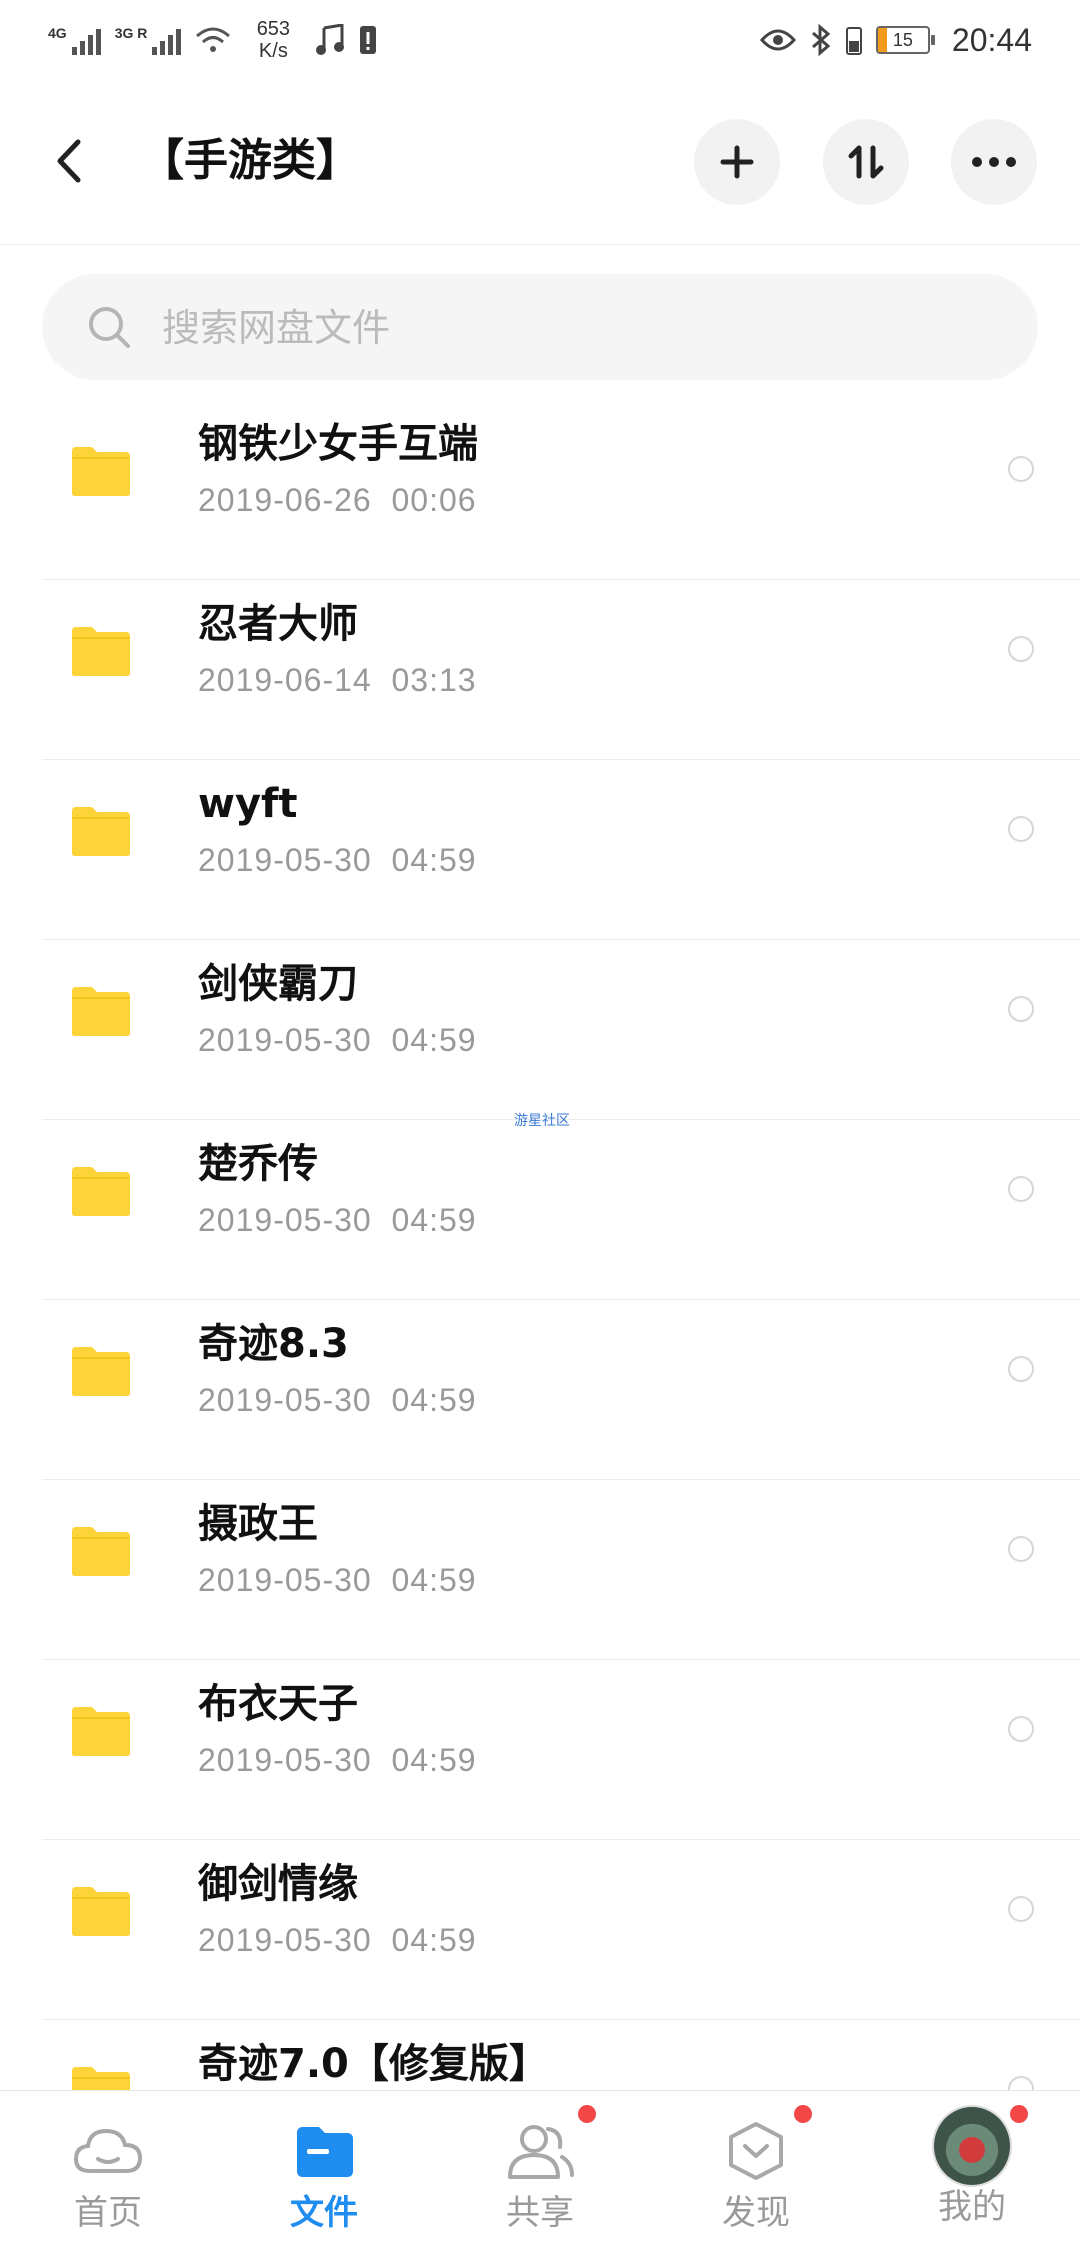 The height and width of the screenshot is (2241, 1080). What do you see at coordinates (905, 40) in the screenshot?
I see `battery-indicator: 15` at bounding box center [905, 40].